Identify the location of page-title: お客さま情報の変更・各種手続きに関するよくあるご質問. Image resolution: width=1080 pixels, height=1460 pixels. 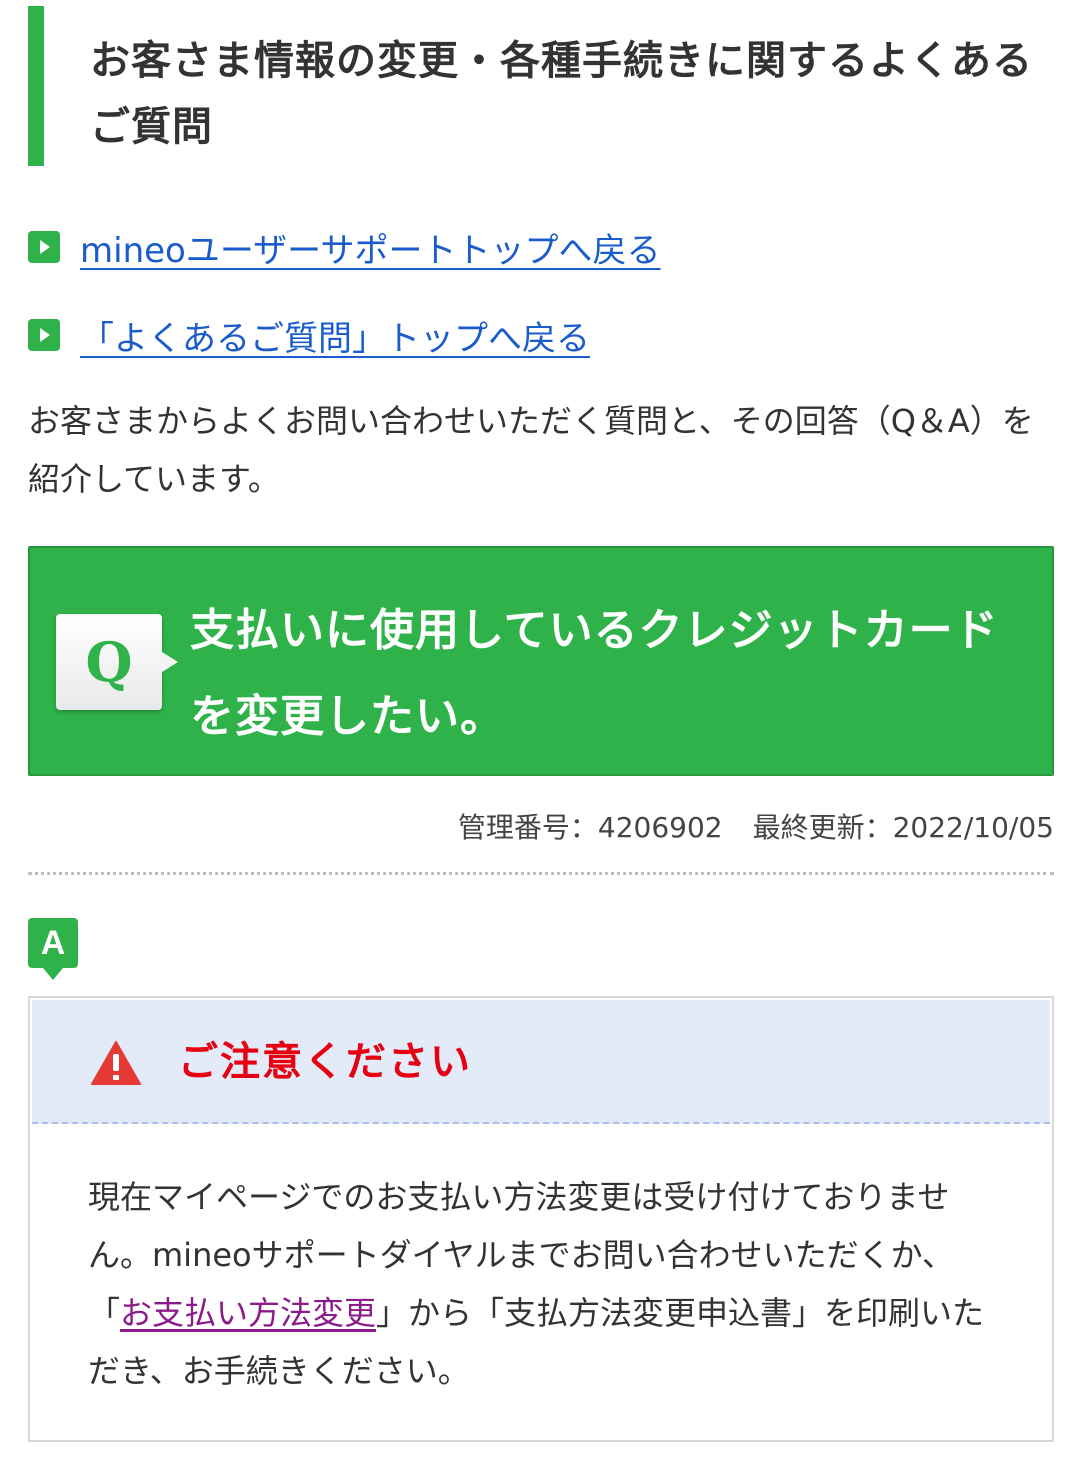
(561, 94).